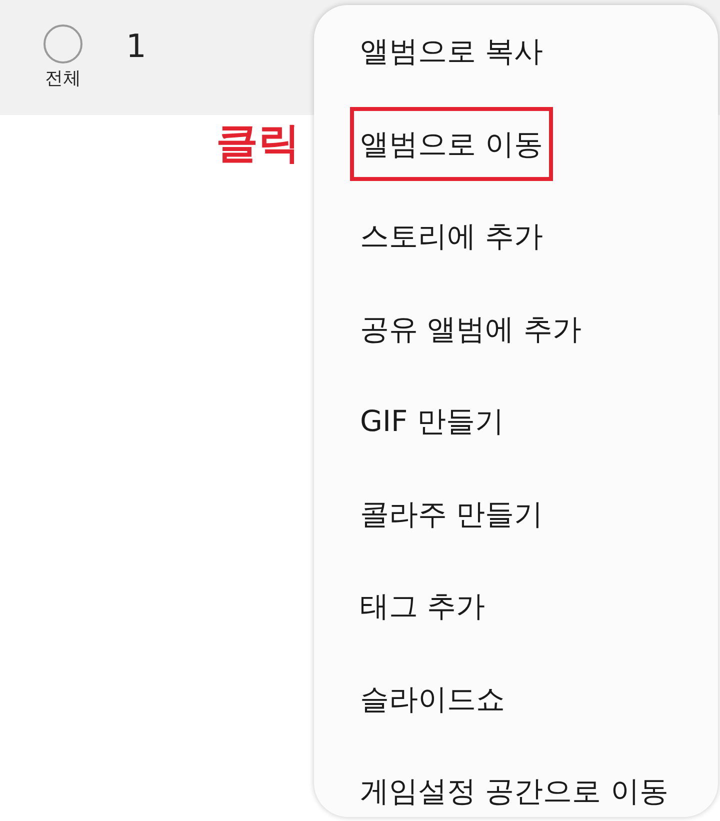 The width and height of the screenshot is (720, 821). Describe the element at coordinates (432, 699) in the screenshot. I see `menu-item: 슬라이드쇼` at that location.